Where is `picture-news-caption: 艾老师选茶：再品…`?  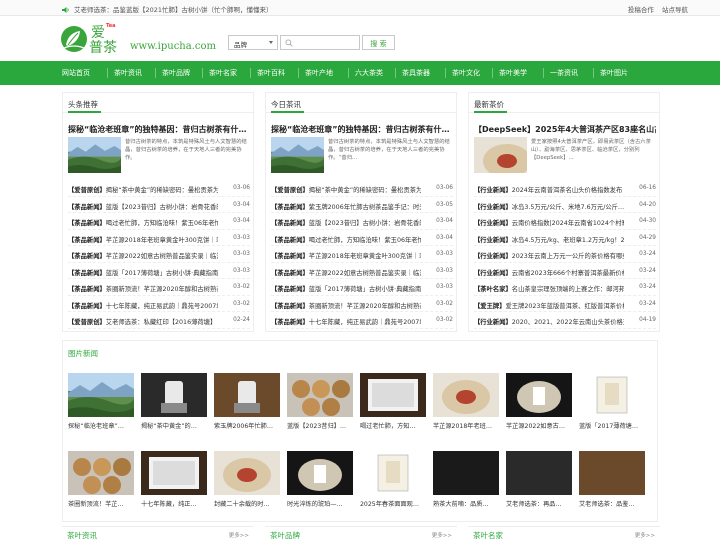
picture-news-caption: 艾老师选茶：再品… is located at coordinates (539, 503).